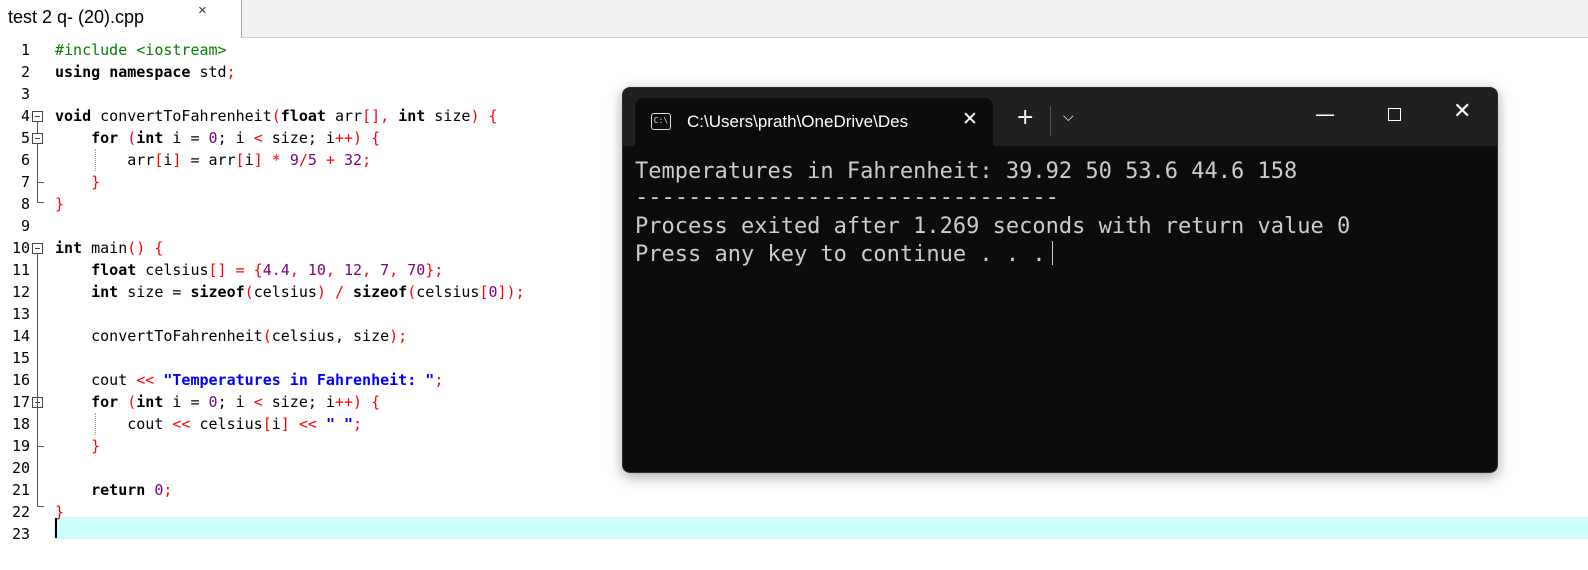 The image size is (1588, 570). Describe the element at coordinates (1325, 114) in the screenshot. I see `minimize-button: —` at that location.